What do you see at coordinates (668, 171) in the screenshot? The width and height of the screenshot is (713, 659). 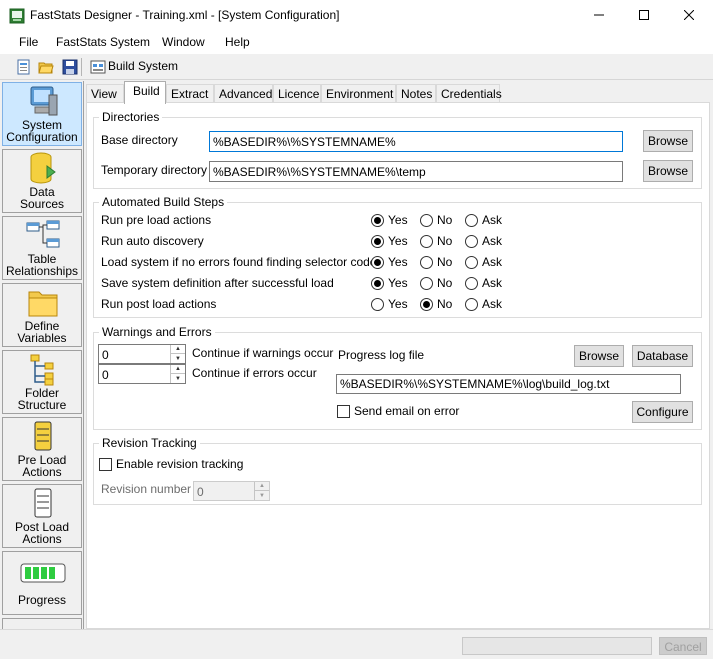 I see `temporary-directory-browse-button: Browse` at bounding box center [668, 171].